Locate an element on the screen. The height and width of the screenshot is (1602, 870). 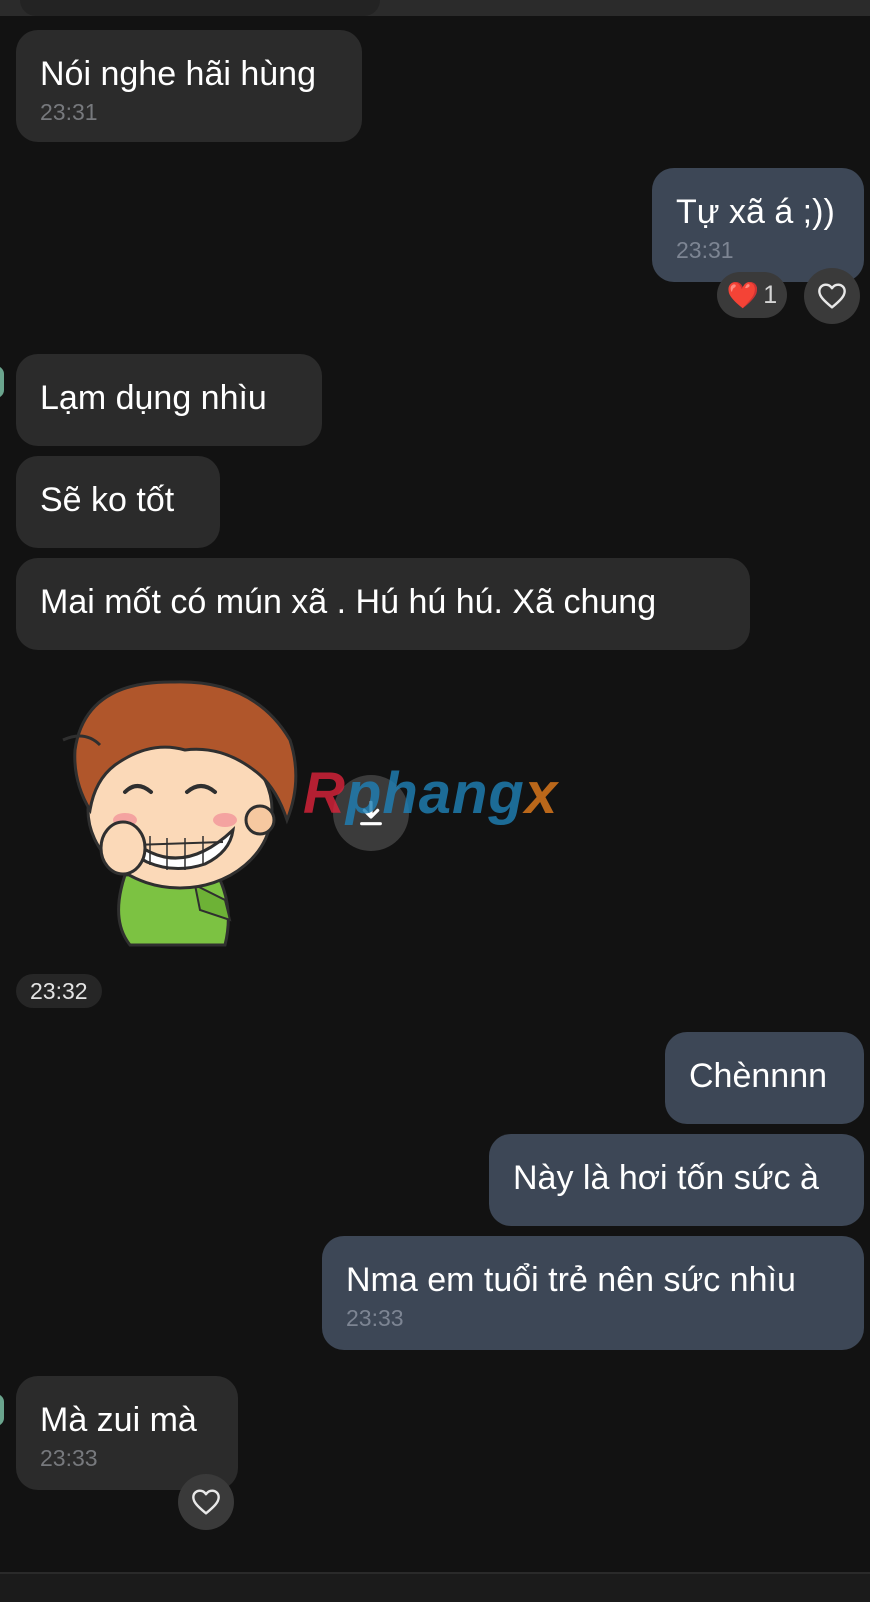
watermark: Rphangx is located at coordinates (430, 794).